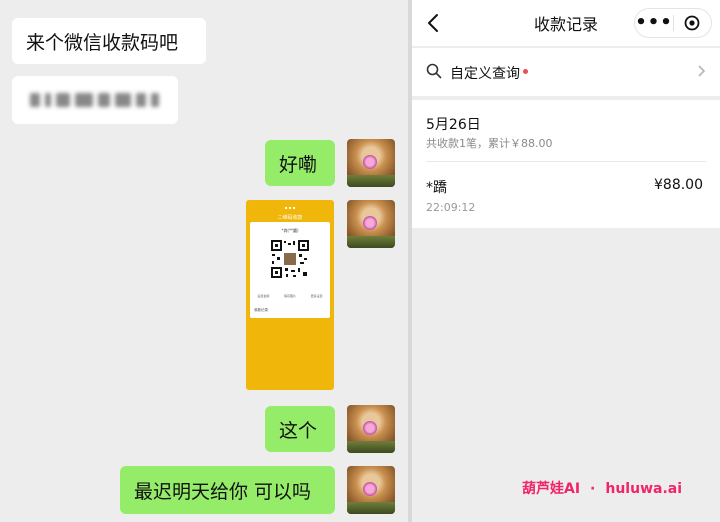  What do you see at coordinates (451, 207) in the screenshot?
I see `payment-time: 22:09:12` at bounding box center [451, 207].